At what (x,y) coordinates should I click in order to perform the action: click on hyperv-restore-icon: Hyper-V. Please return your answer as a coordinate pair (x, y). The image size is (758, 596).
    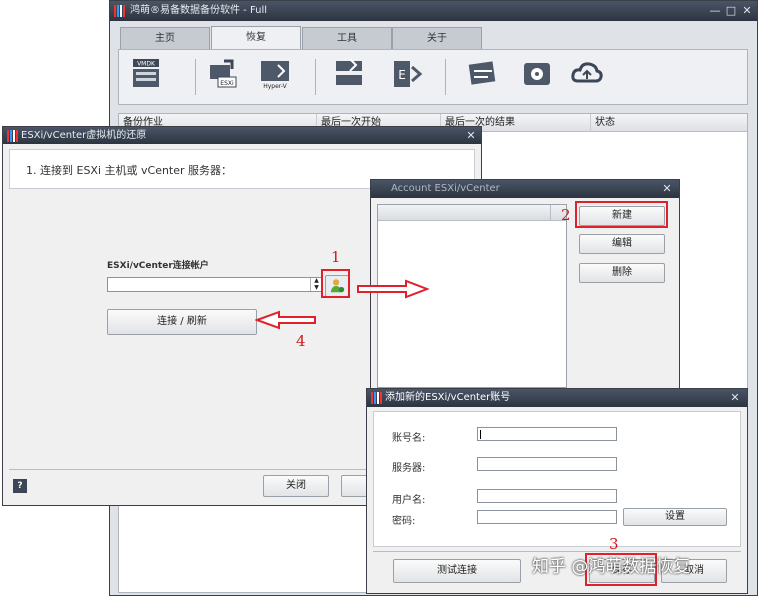
    Looking at the image, I should click on (275, 74).